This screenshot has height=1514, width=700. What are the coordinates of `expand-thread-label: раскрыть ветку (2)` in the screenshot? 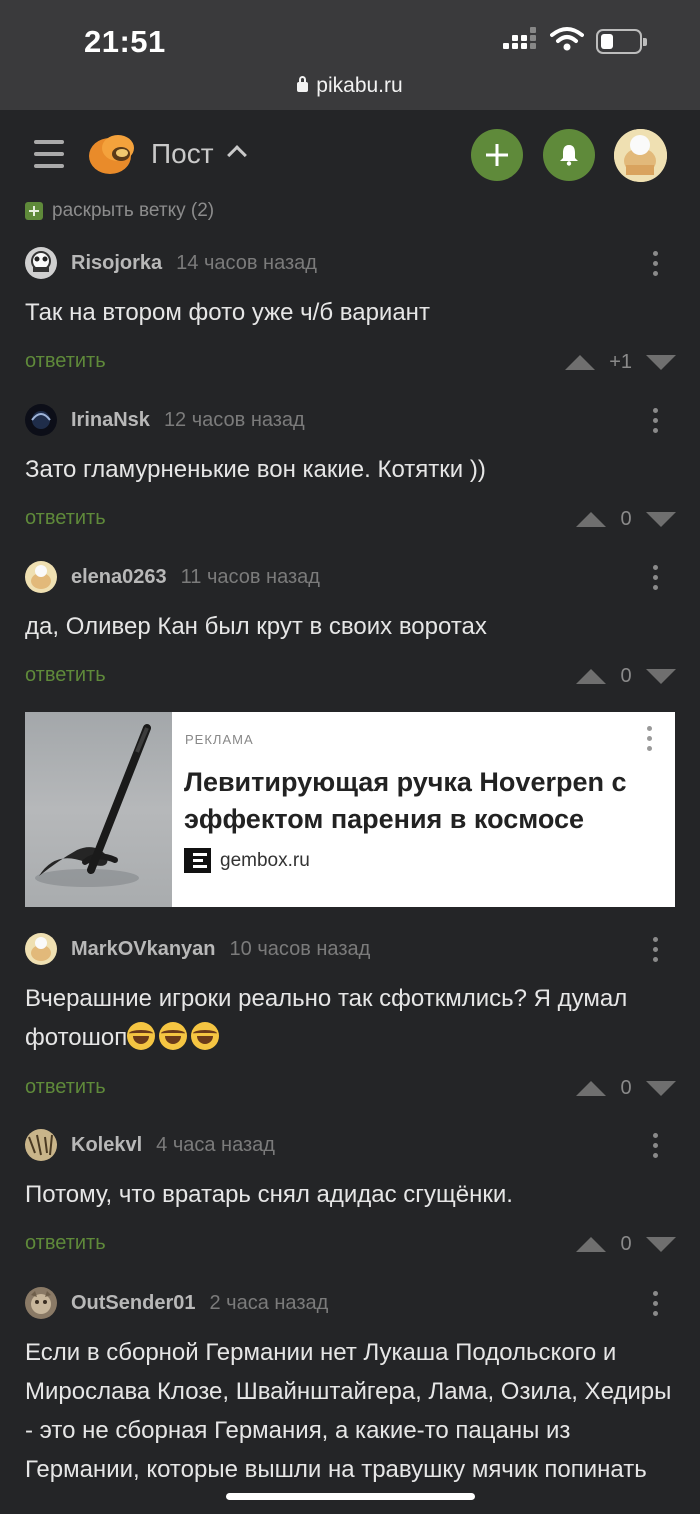 It's located at (133, 210).